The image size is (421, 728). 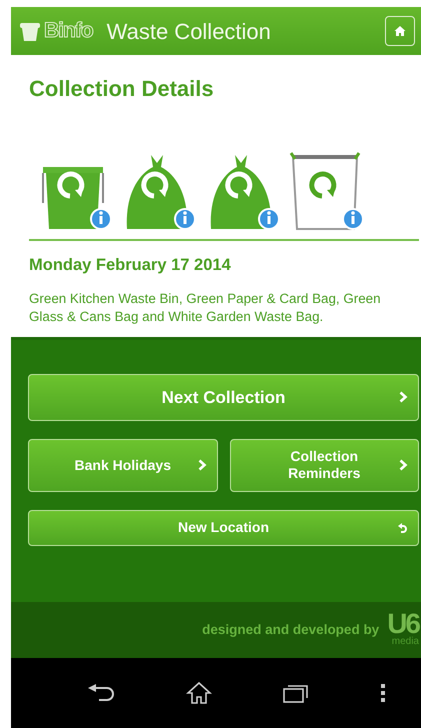 What do you see at coordinates (30, 31) in the screenshot?
I see `bin-icon` at bounding box center [30, 31].